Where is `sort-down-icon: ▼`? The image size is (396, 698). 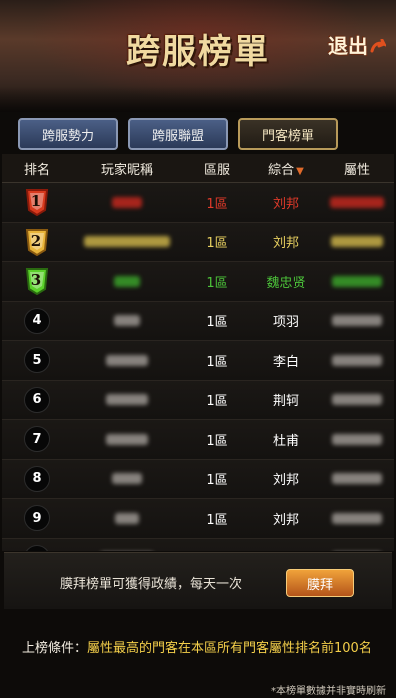 sort-down-icon: ▼ is located at coordinates (300, 171).